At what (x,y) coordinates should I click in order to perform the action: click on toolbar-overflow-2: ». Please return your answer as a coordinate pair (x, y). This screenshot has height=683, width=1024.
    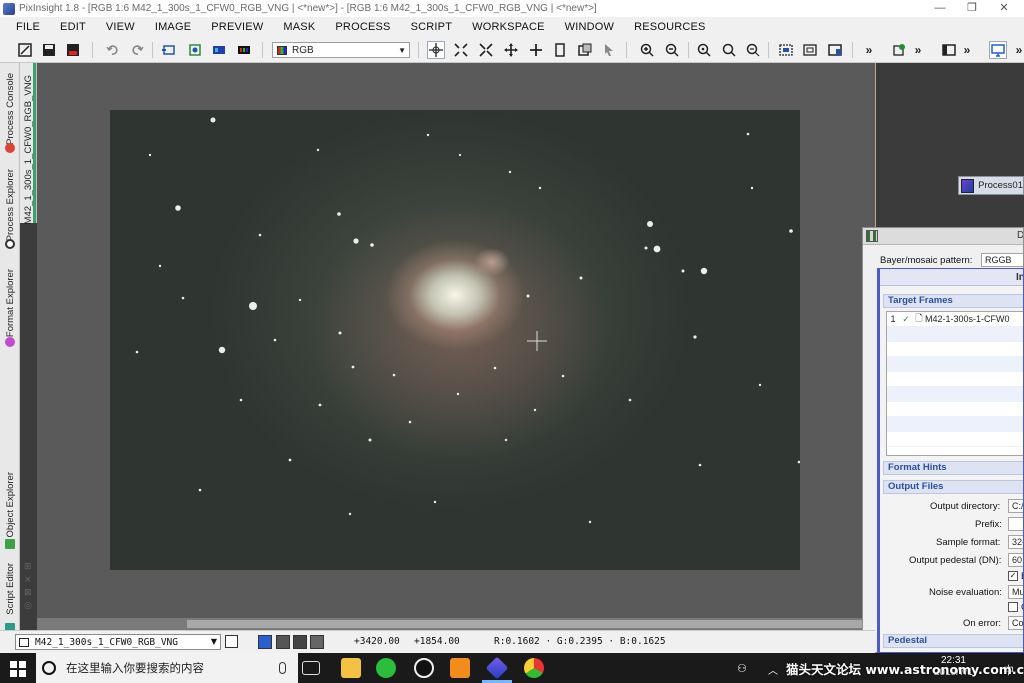
    Looking at the image, I should click on (918, 50).